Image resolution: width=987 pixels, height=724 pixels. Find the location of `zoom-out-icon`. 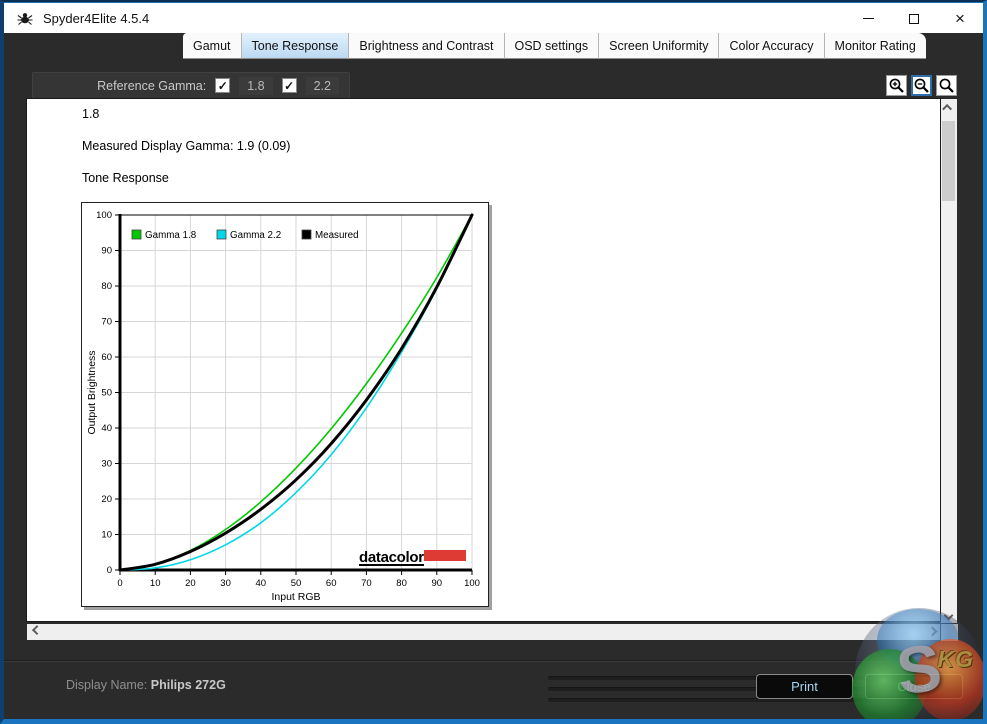

zoom-out-icon is located at coordinates (921, 85).